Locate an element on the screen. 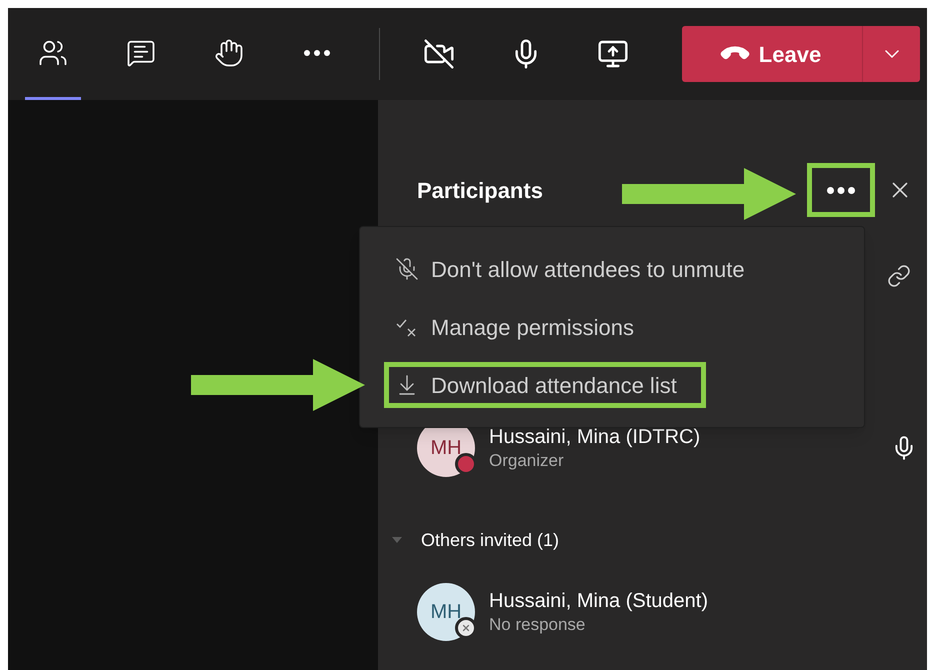 This screenshot has height=670, width=935. participant-name: Hussaini, Mina (Student) is located at coordinates (599, 601).